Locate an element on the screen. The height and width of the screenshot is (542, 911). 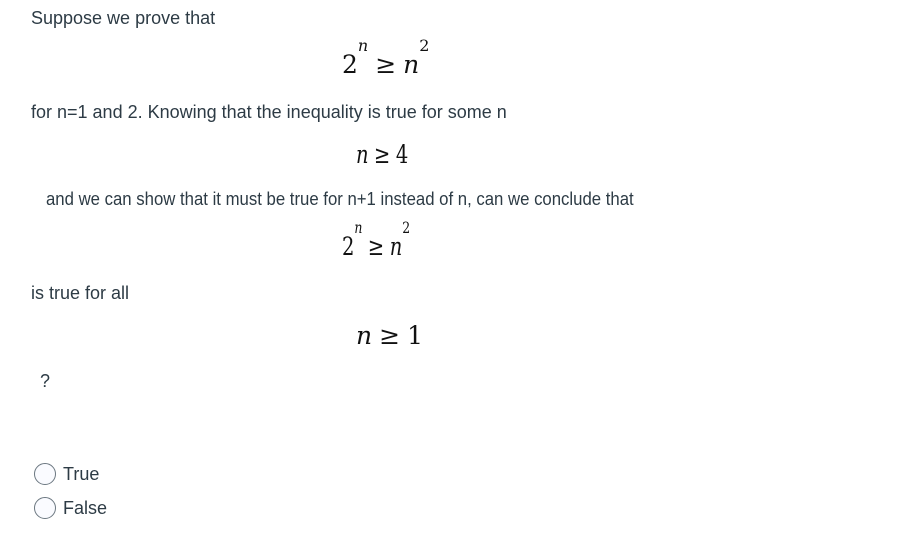
question-text-4: is true for all is located at coordinates (80, 293).